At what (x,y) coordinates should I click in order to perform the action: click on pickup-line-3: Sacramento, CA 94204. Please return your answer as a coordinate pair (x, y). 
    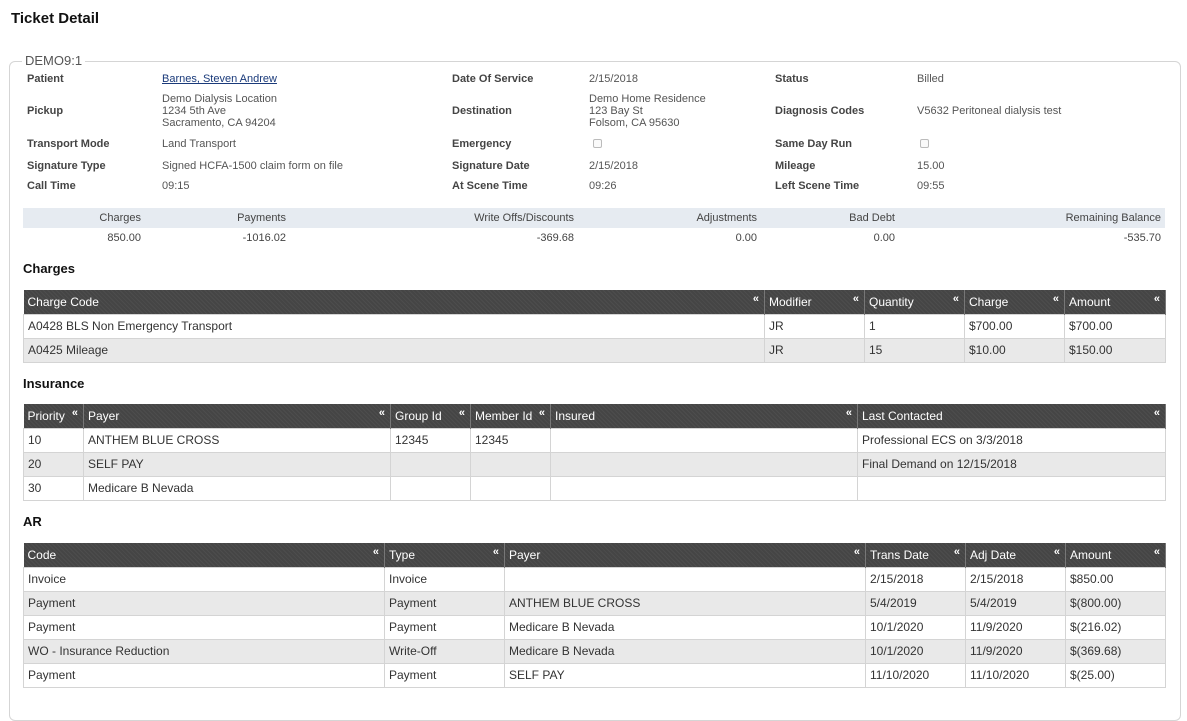
    Looking at the image, I should click on (219, 123).